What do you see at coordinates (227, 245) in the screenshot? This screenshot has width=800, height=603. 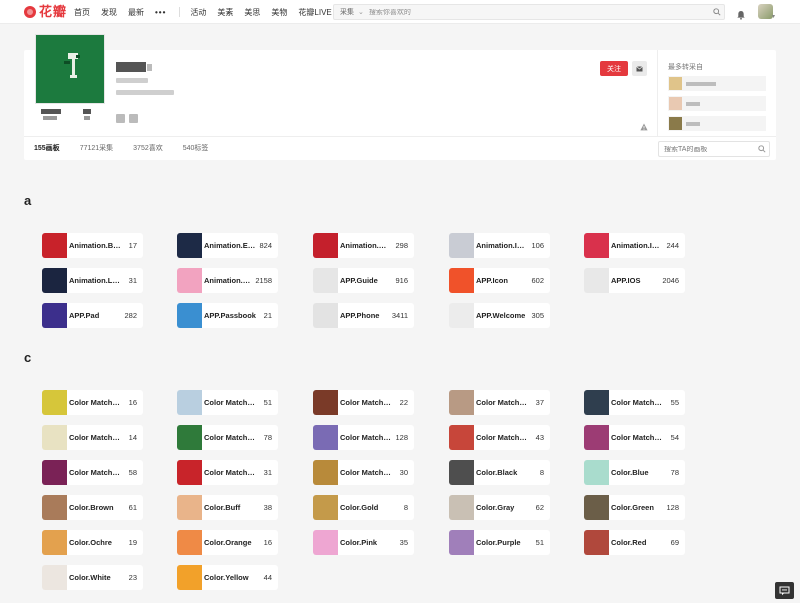 I see `board-card: Animation.Emoji824` at bounding box center [227, 245].